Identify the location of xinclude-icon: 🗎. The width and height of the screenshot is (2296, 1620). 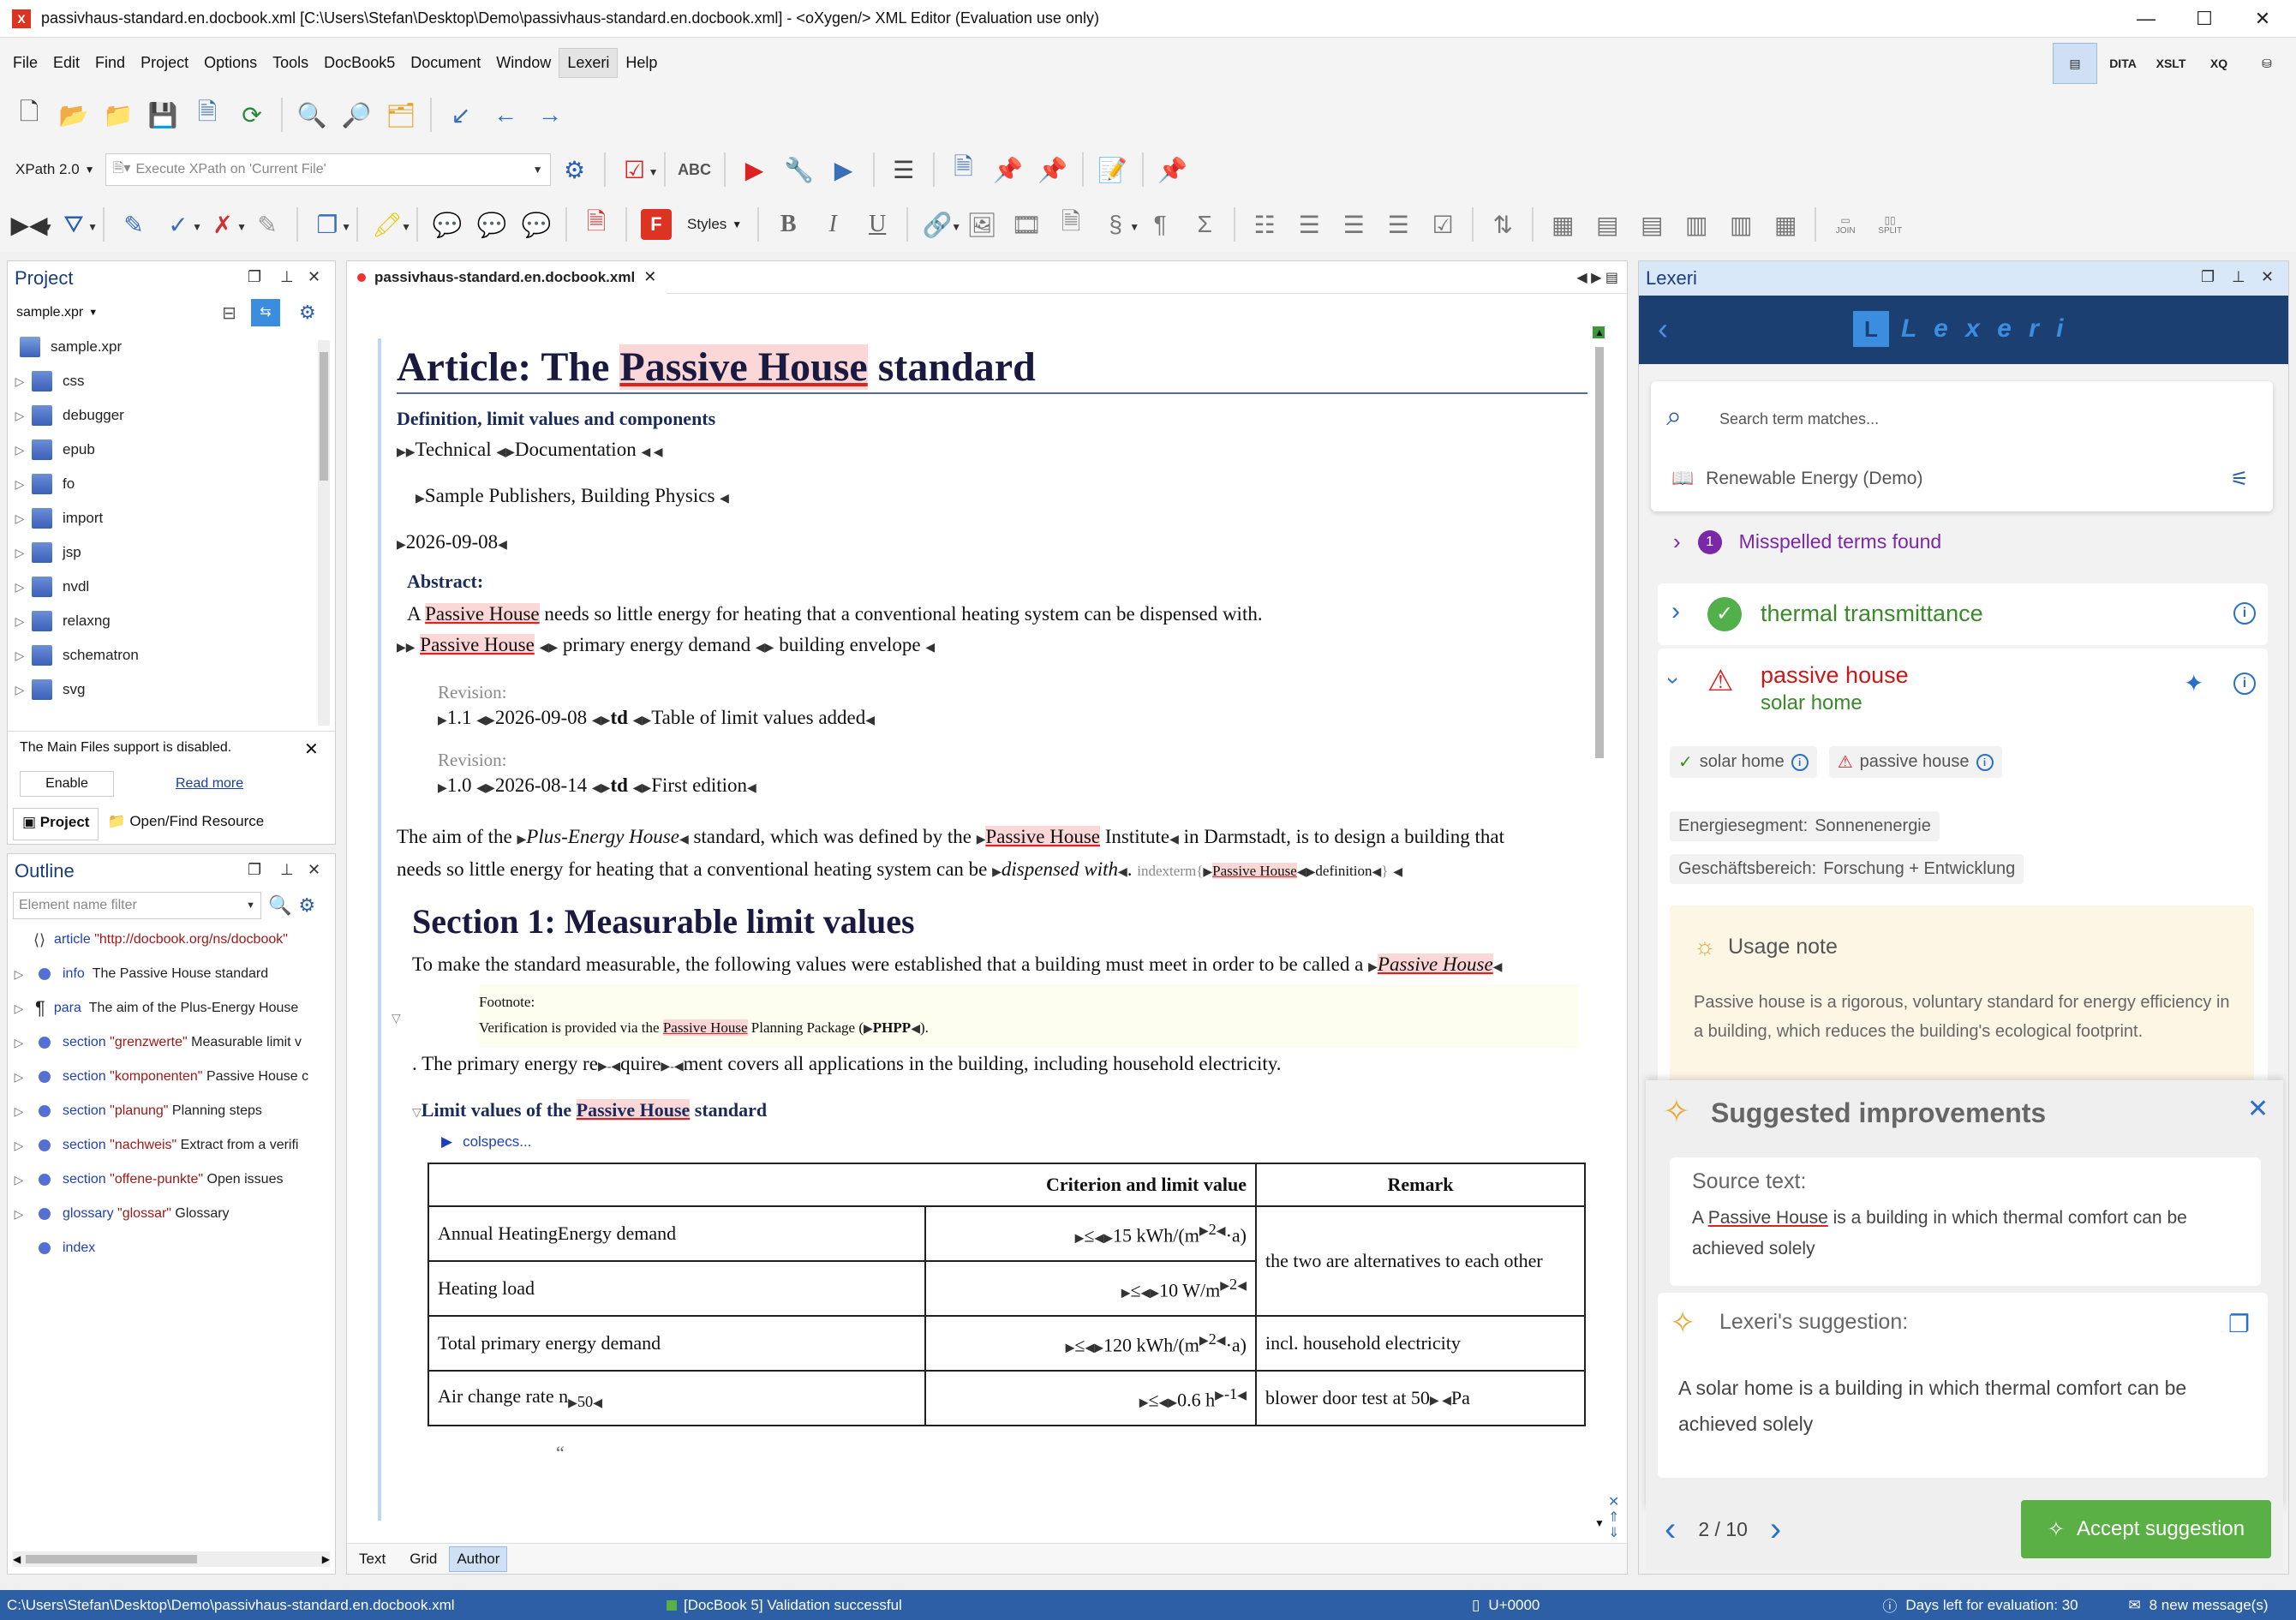
(1070, 224).